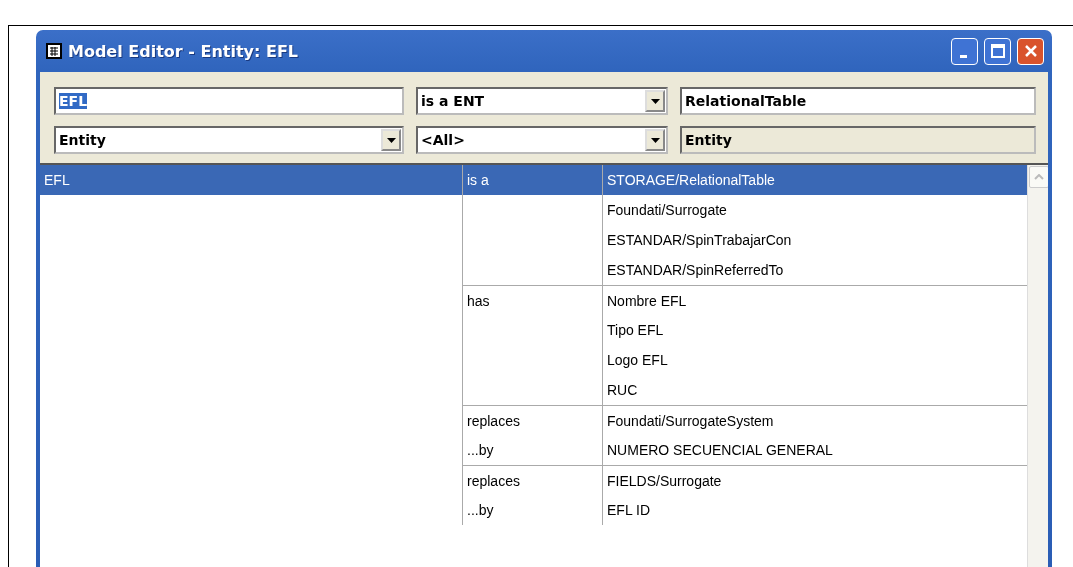 Image resolution: width=1073 pixels, height=567 pixels. What do you see at coordinates (858, 140) in the screenshot?
I see `kind-label: Entity` at bounding box center [858, 140].